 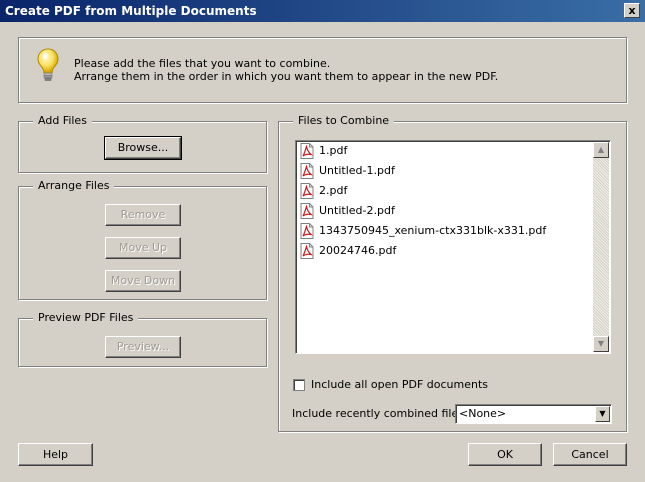 I want to click on add-files-title: Add Files, so click(x=62, y=121).